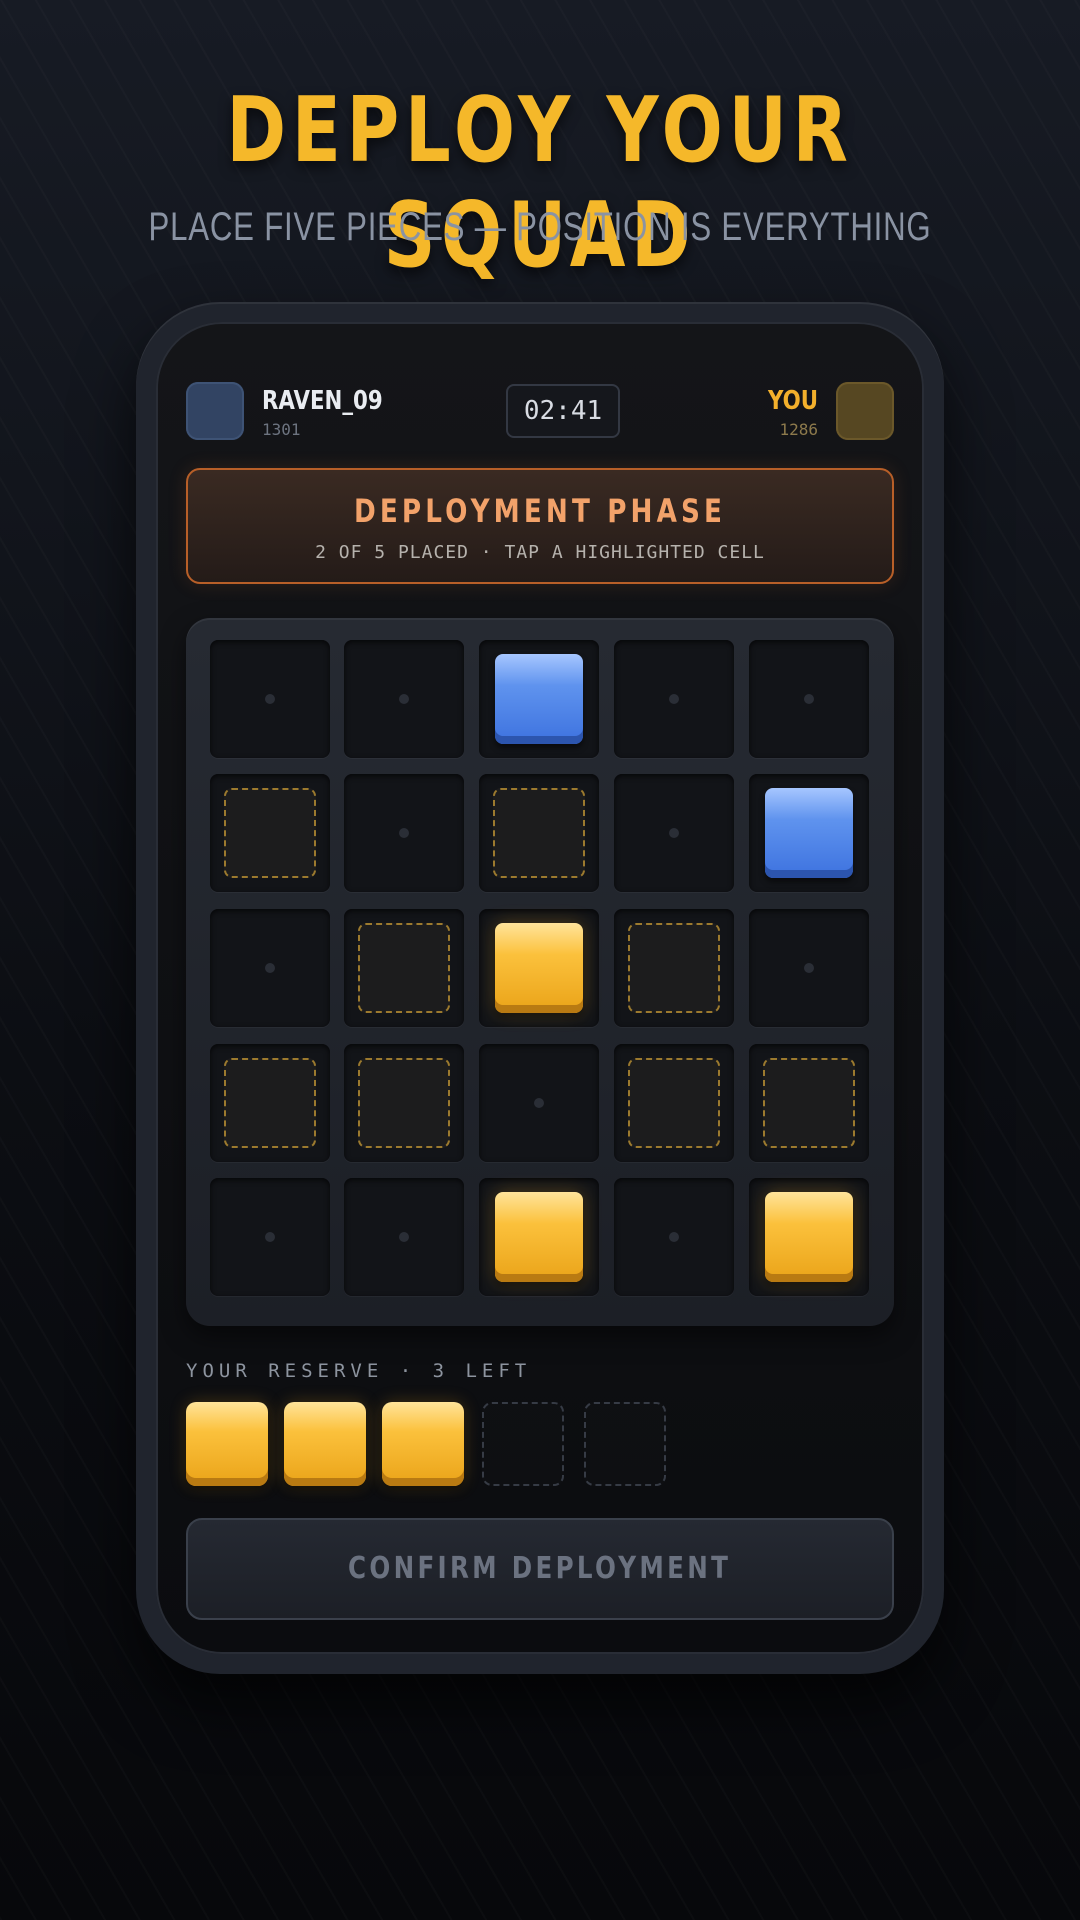 Image resolution: width=1080 pixels, height=1920 pixels. I want to click on opponent-avatar, so click(215, 411).